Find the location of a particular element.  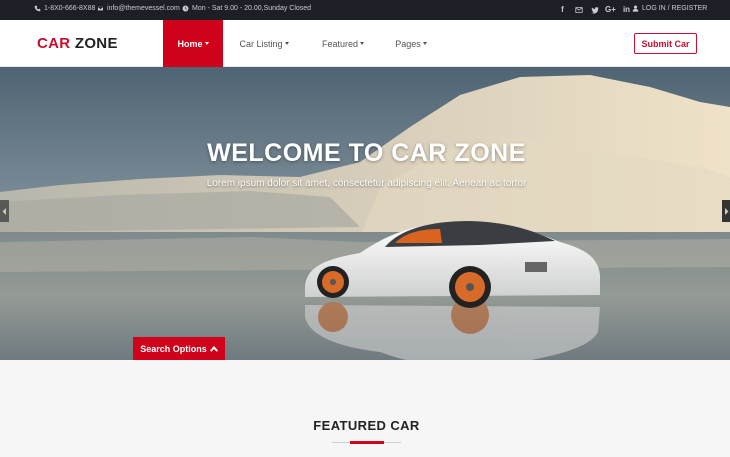

chevron-left-icon is located at coordinates (4, 211).